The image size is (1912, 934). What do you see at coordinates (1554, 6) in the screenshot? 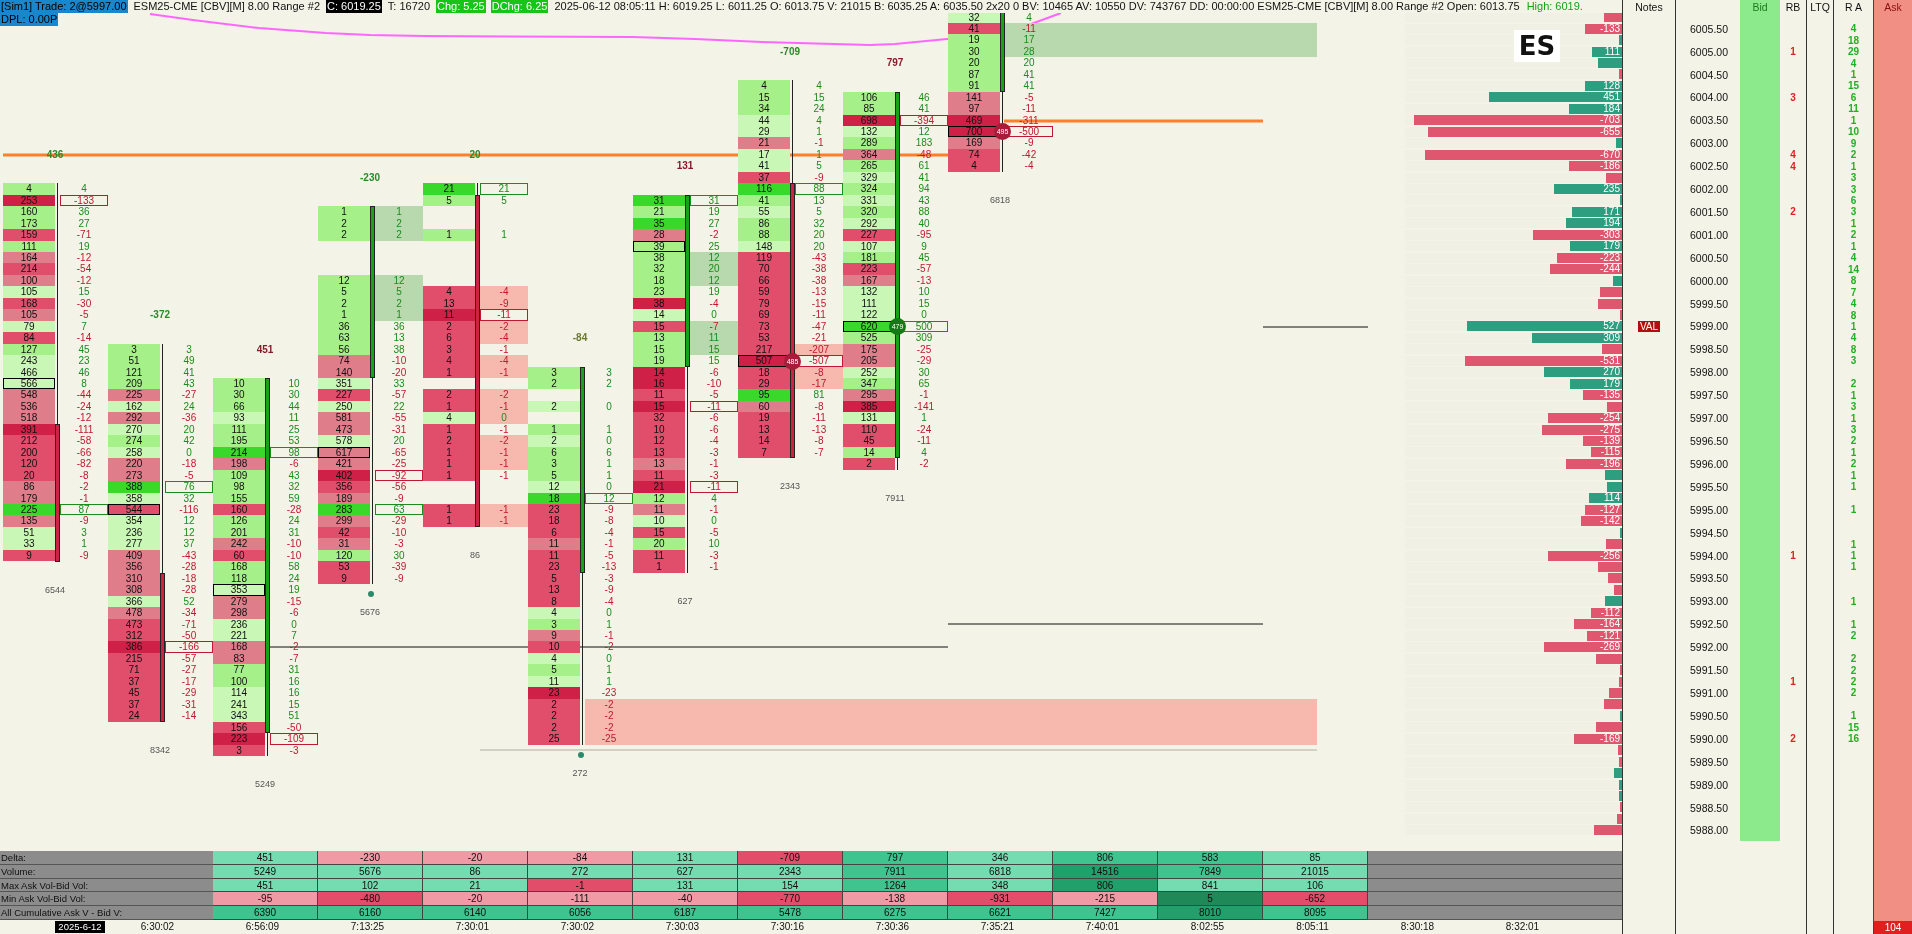
I see `status-text: High: 6019.` at bounding box center [1554, 6].